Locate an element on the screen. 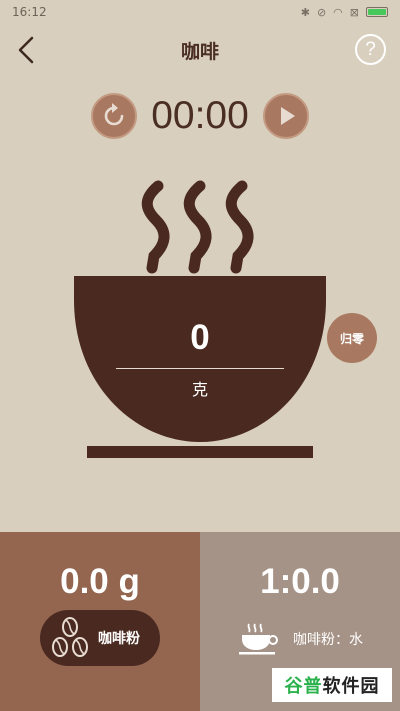 The width and height of the screenshot is (400, 711). help-button: ? is located at coordinates (370, 49).